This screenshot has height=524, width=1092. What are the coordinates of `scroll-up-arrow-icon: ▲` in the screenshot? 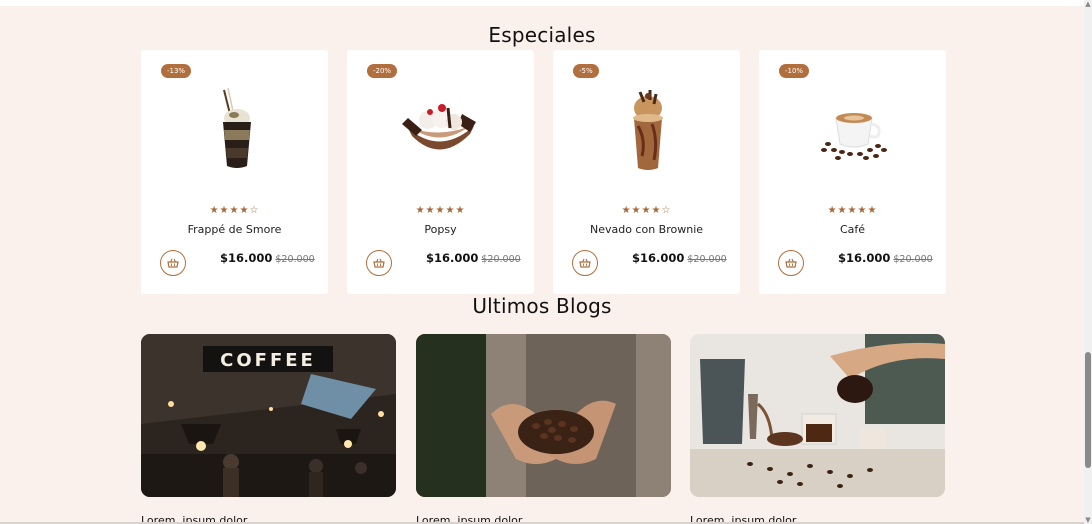 It's located at (1088, 4).